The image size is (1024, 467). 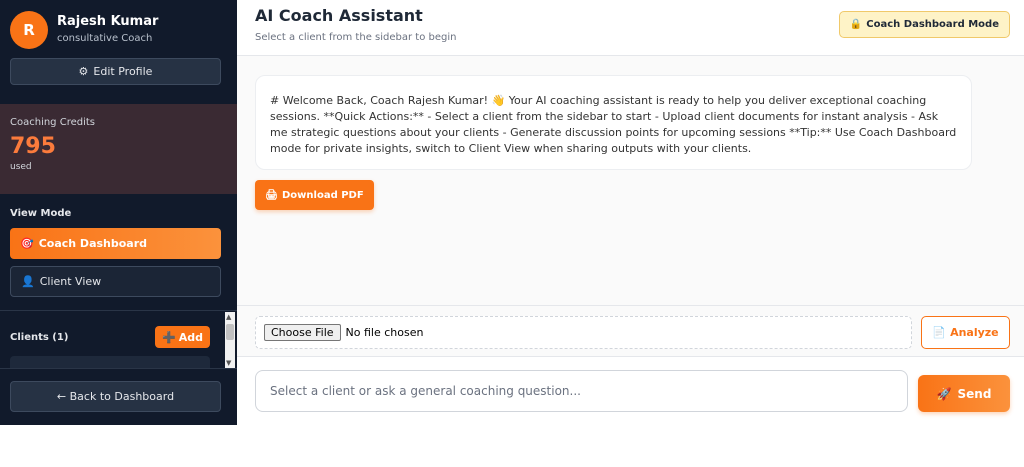 I want to click on analyze-button: 📄 Analyze, so click(x=965, y=332).